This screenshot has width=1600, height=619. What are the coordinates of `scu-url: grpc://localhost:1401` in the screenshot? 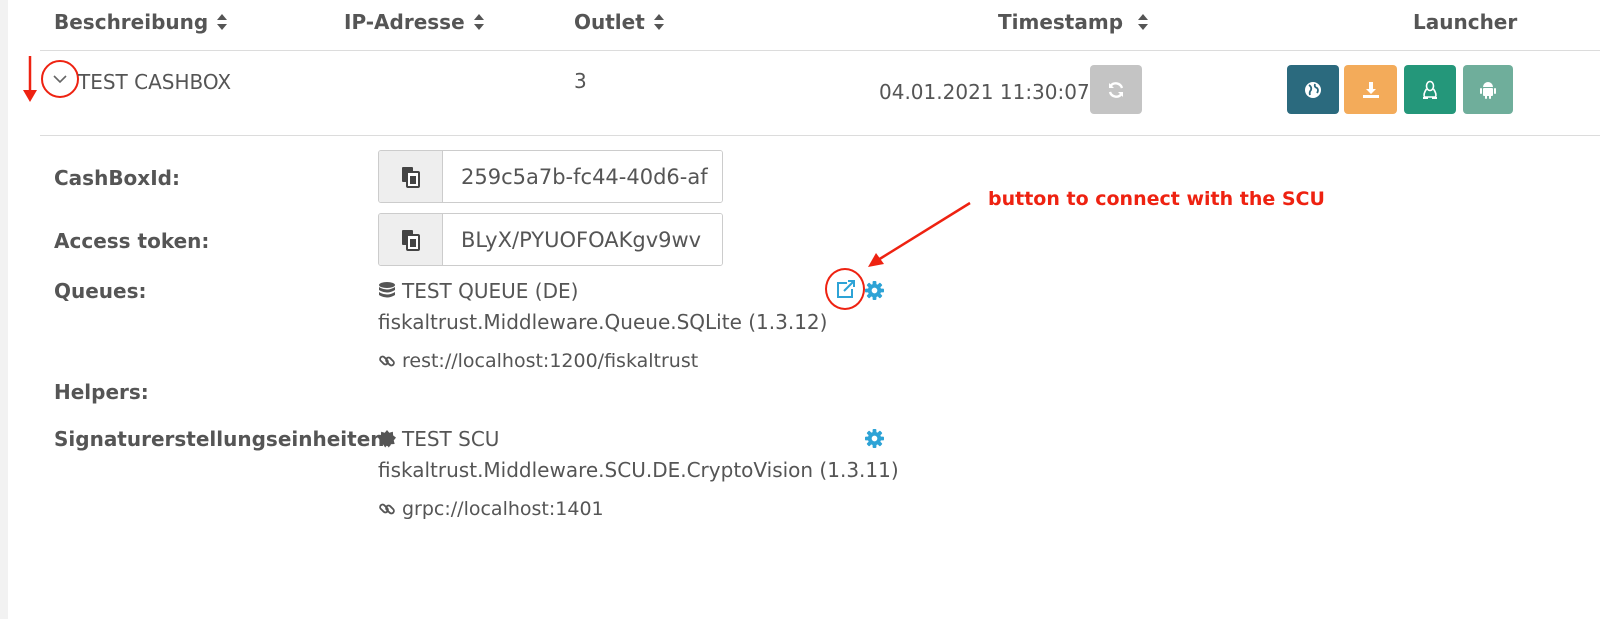 It's located at (503, 509).